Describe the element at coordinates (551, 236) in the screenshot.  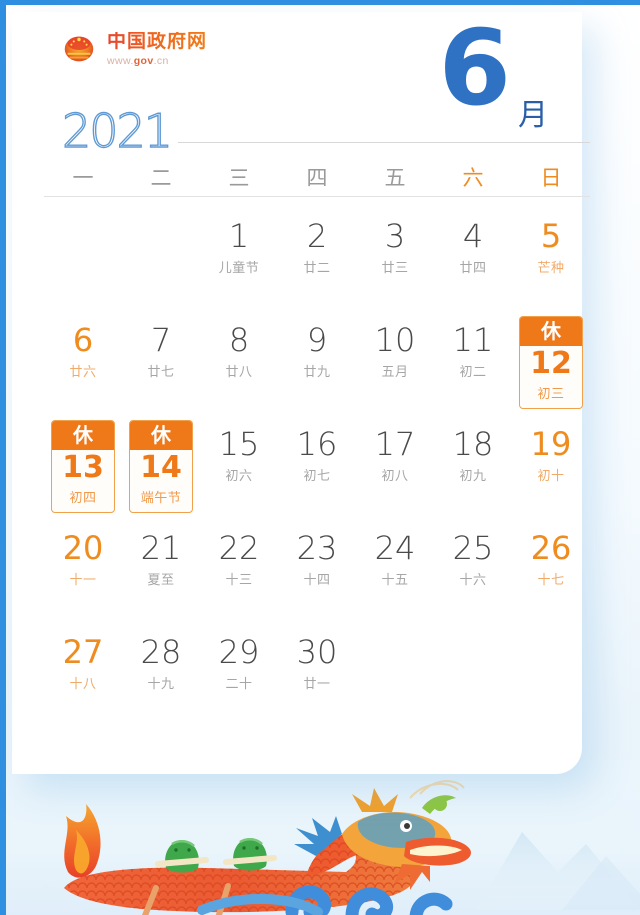
I see `day-number: 5` at that location.